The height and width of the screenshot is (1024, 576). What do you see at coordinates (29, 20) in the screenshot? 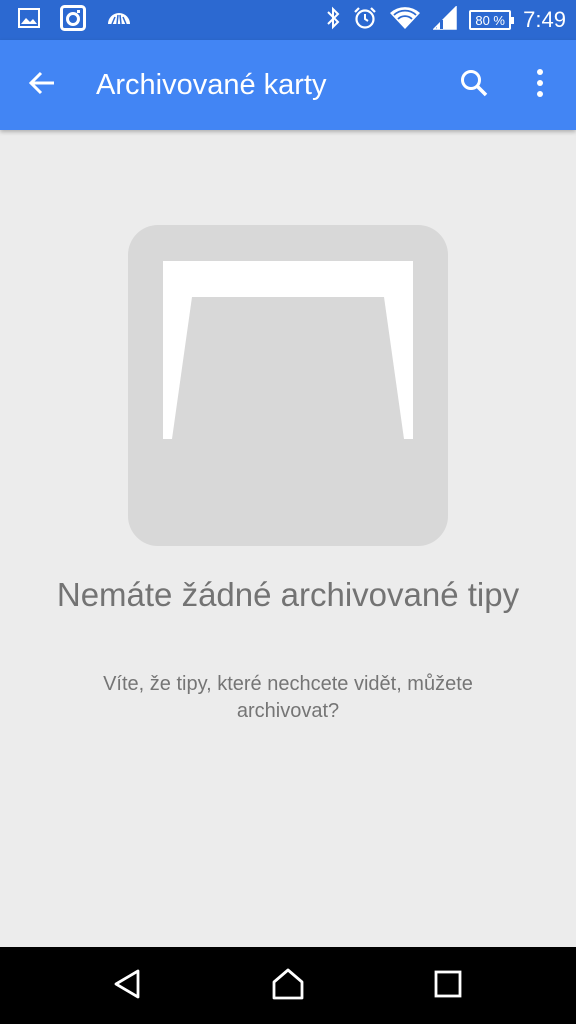
I see `image-notification-icon` at bounding box center [29, 20].